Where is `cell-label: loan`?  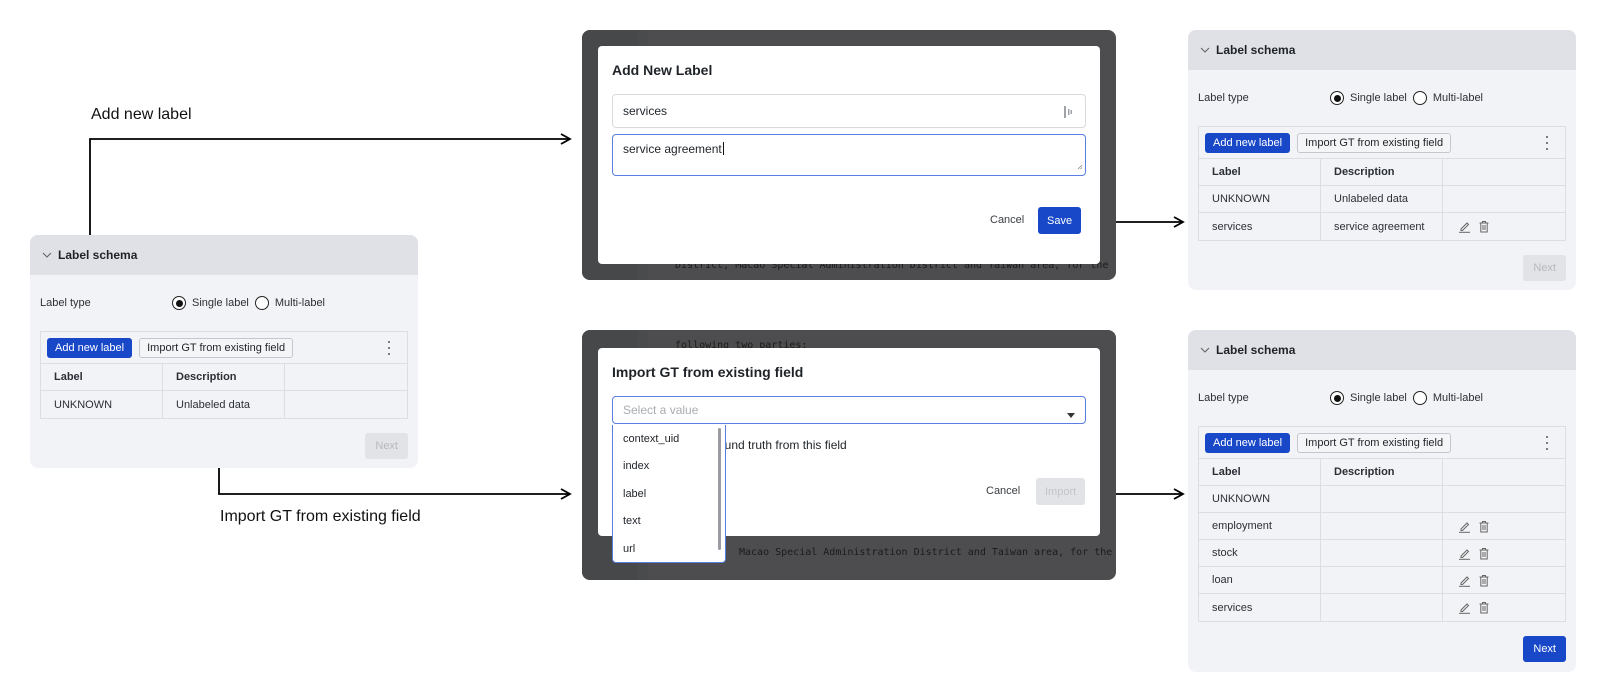 cell-label: loan is located at coordinates (1260, 580).